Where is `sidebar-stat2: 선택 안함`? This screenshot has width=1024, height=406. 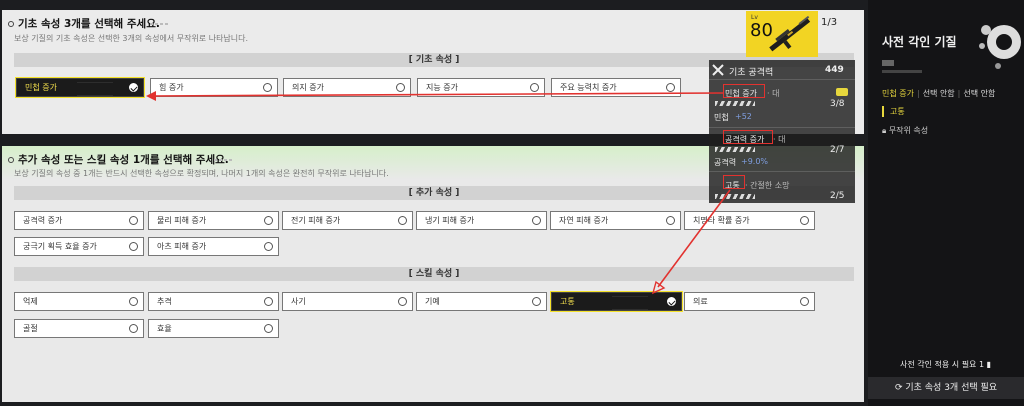 sidebar-stat2: 선택 안함 is located at coordinates (938, 93).